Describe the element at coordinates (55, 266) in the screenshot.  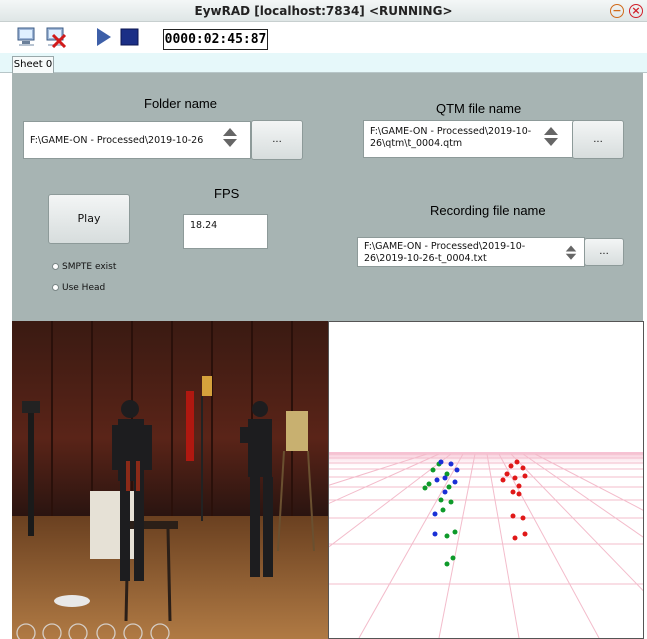
I see `smpte-radio-dot` at that location.